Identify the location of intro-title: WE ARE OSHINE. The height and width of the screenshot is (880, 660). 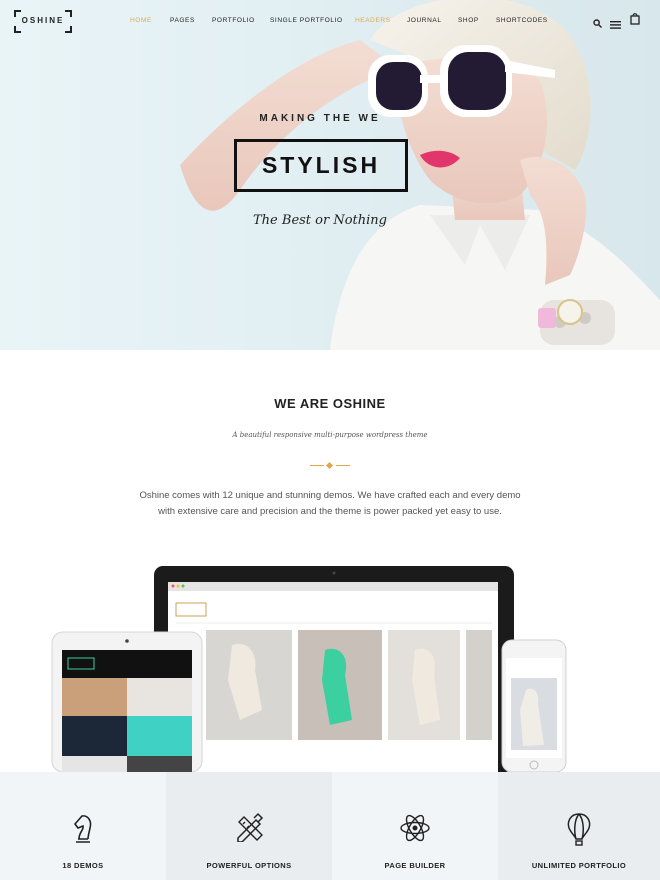
(330, 403).